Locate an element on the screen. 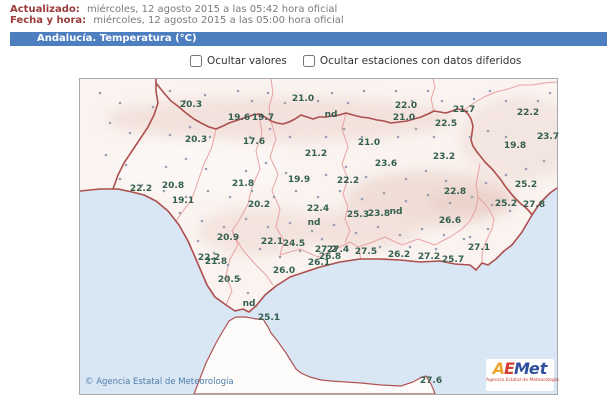 Image resolution: width=616 pixels, height=400 pixels. logo-letter-e: E is located at coordinates (509, 368).